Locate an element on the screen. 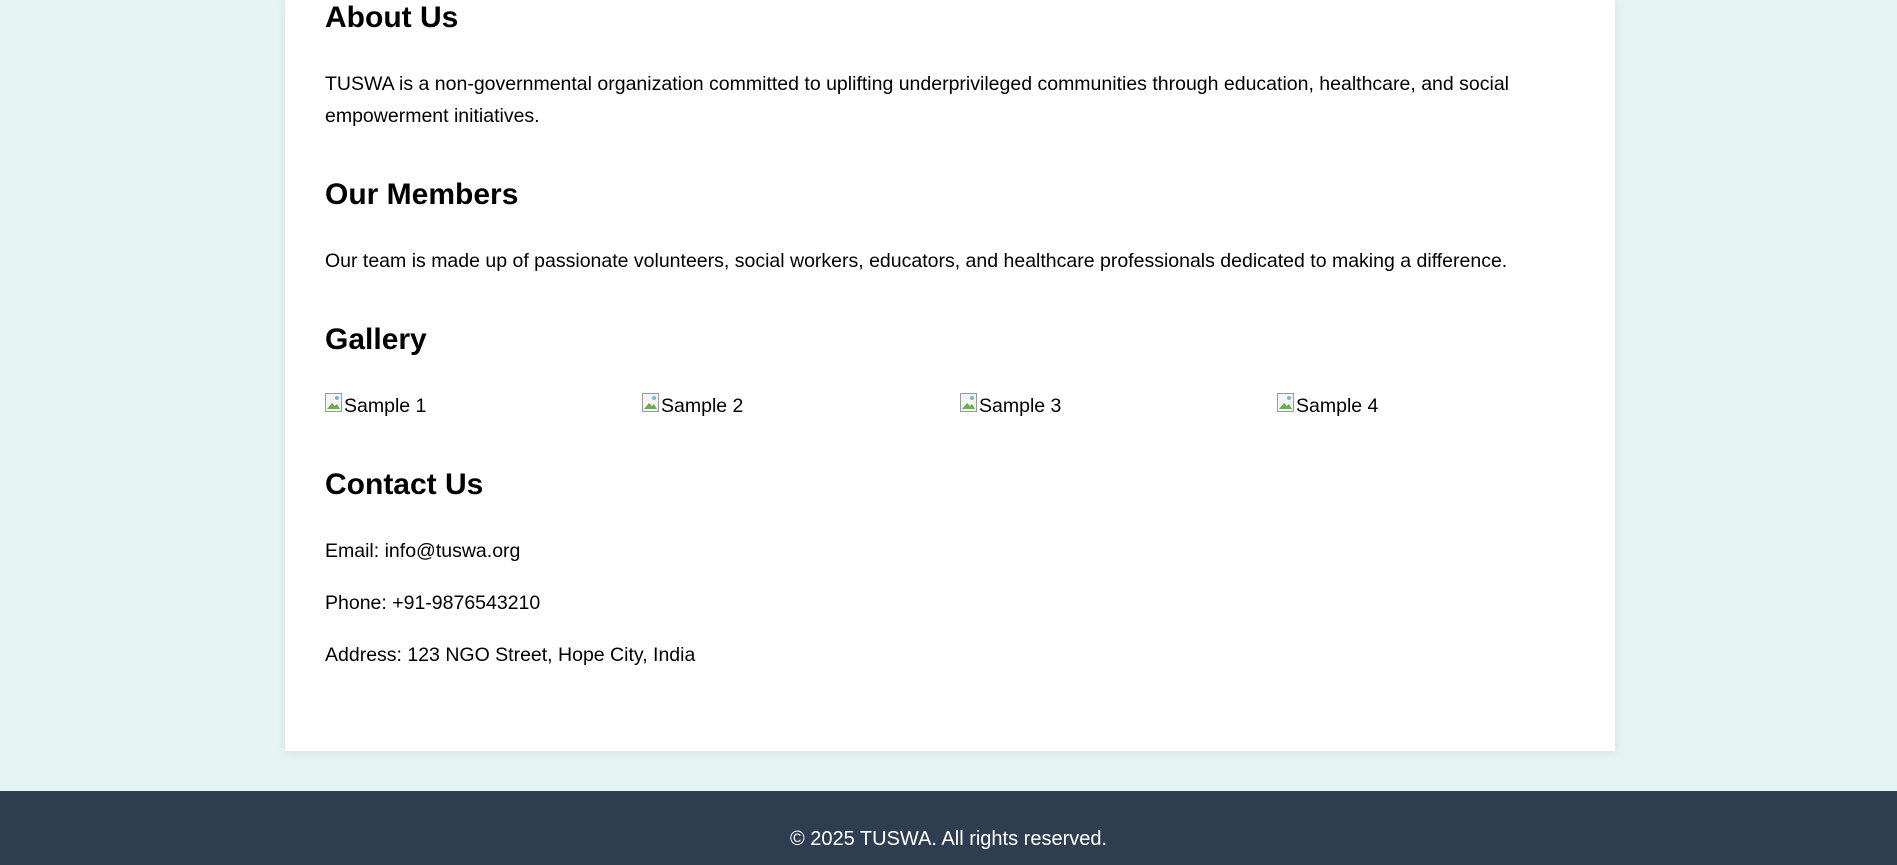 The image size is (1897, 865). gallery-grid: Sample 1 Sample 2 Sample 3 Sample 4 is located at coordinates (960, 406).